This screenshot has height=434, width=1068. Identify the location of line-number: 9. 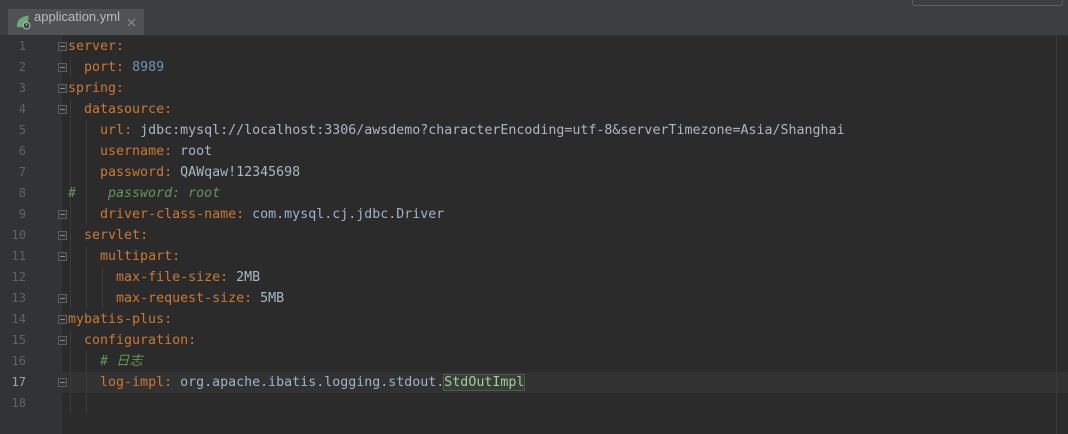
(13, 214).